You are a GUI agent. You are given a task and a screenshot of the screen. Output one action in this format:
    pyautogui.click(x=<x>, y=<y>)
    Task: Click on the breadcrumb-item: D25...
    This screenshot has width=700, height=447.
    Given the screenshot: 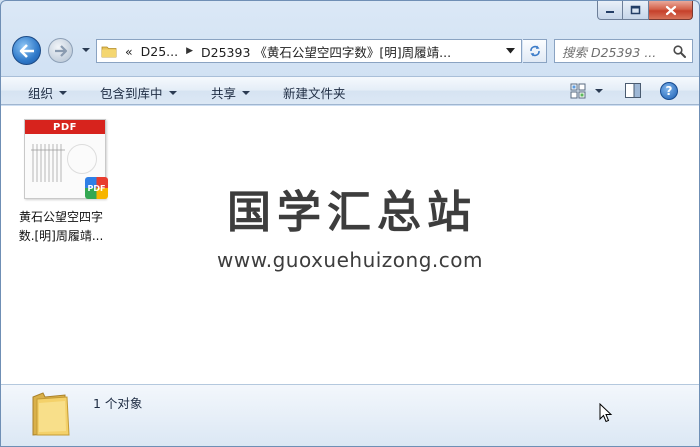 What is the action you would take?
    pyautogui.click(x=159, y=51)
    